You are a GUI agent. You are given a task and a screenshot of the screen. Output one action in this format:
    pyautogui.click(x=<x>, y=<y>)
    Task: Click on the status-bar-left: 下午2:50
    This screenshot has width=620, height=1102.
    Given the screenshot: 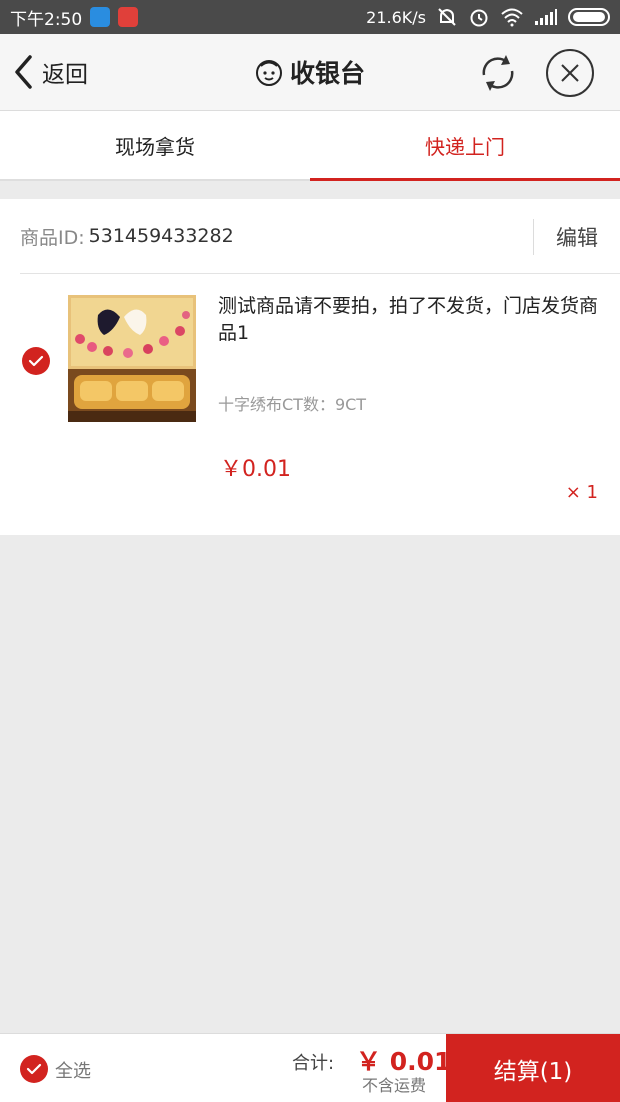 What is the action you would take?
    pyautogui.click(x=74, y=17)
    